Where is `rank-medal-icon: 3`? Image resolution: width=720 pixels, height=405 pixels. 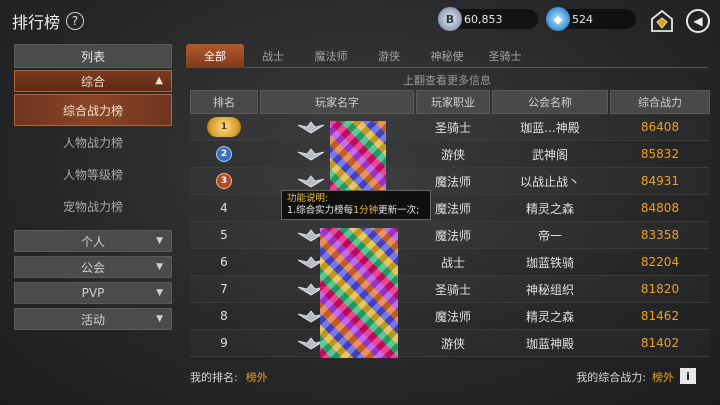 rank-medal-icon: 3 is located at coordinates (224, 181).